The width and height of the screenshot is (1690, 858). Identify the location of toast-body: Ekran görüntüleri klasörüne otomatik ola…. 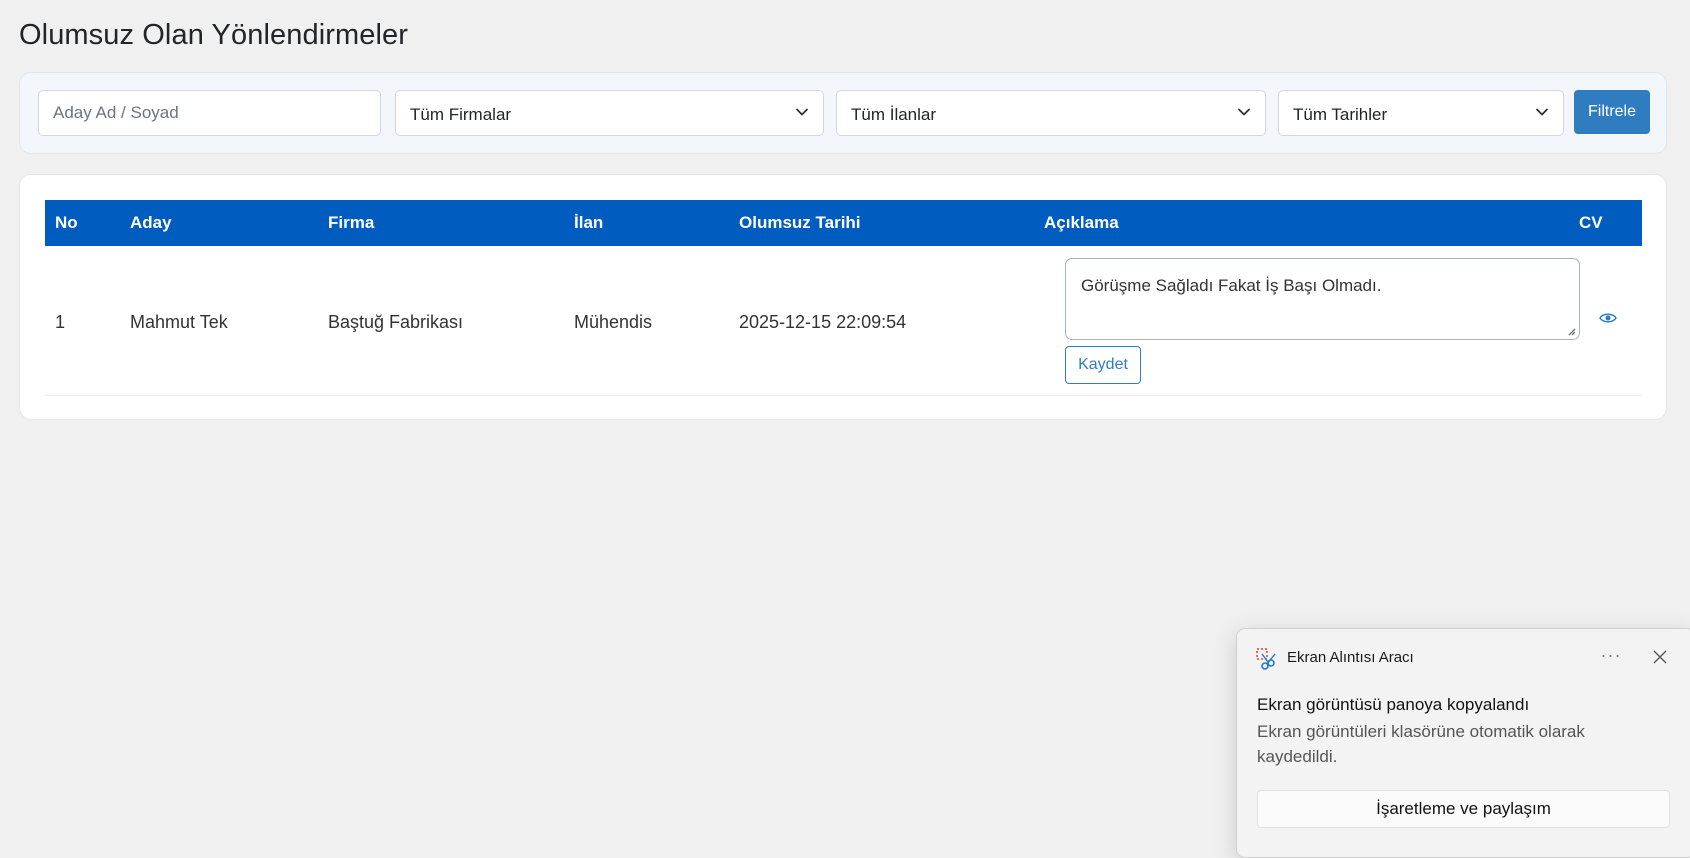
(1421, 744).